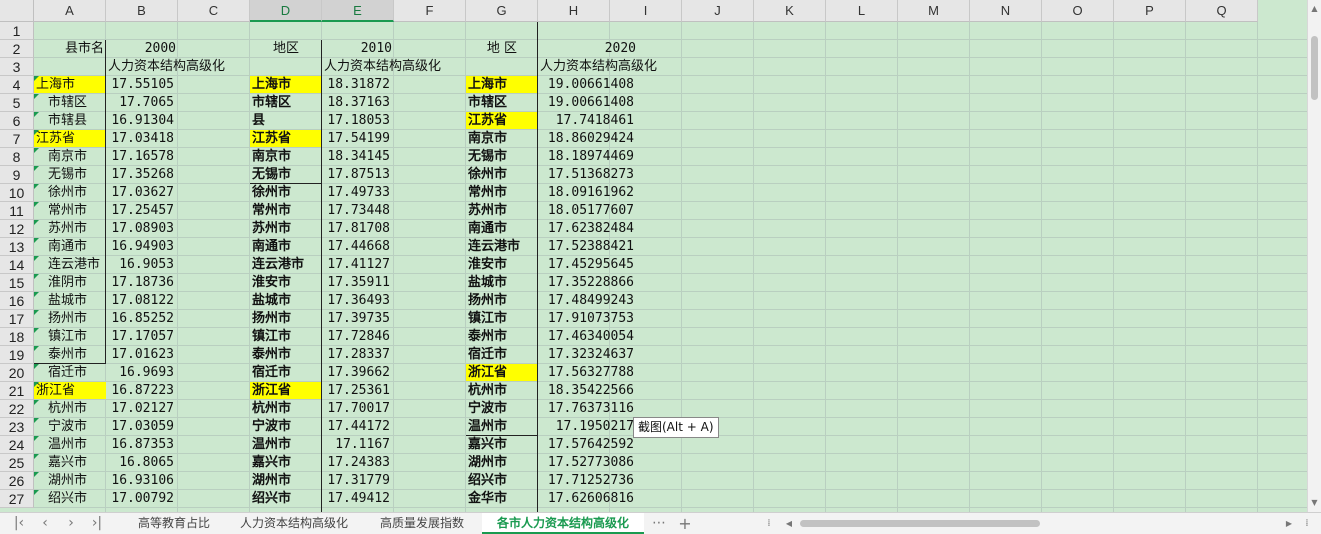 This screenshot has height=534, width=1321. Describe the element at coordinates (501, 228) in the screenshot. I see `cell-G12: 南通市` at that location.